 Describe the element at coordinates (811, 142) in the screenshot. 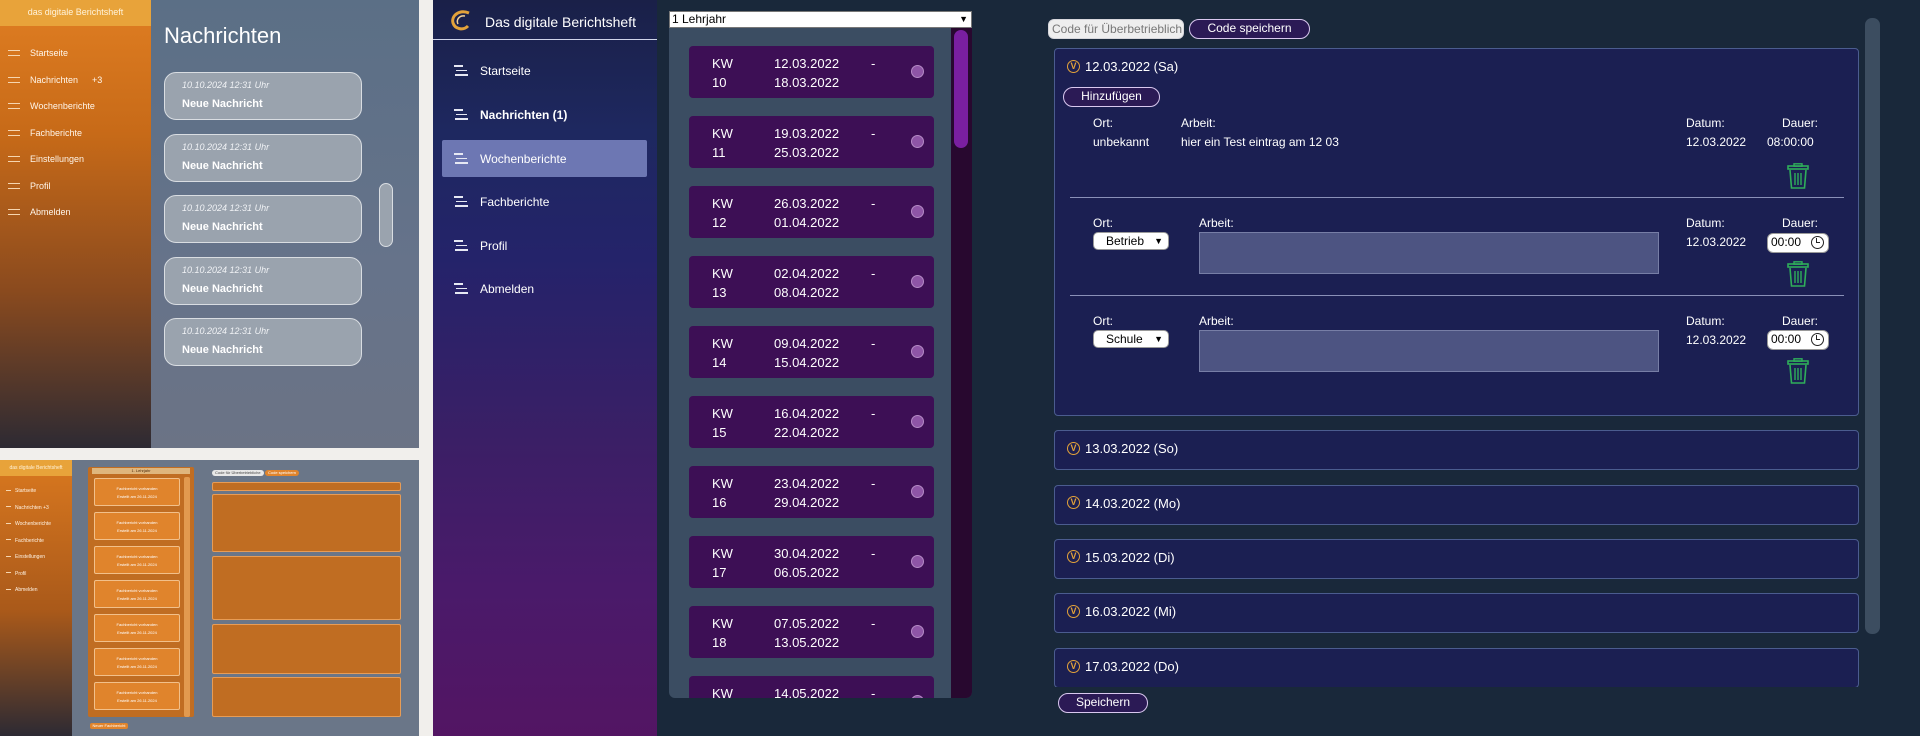

I see `week-card: KW 11 19.03.2022 25.03.2022-` at that location.